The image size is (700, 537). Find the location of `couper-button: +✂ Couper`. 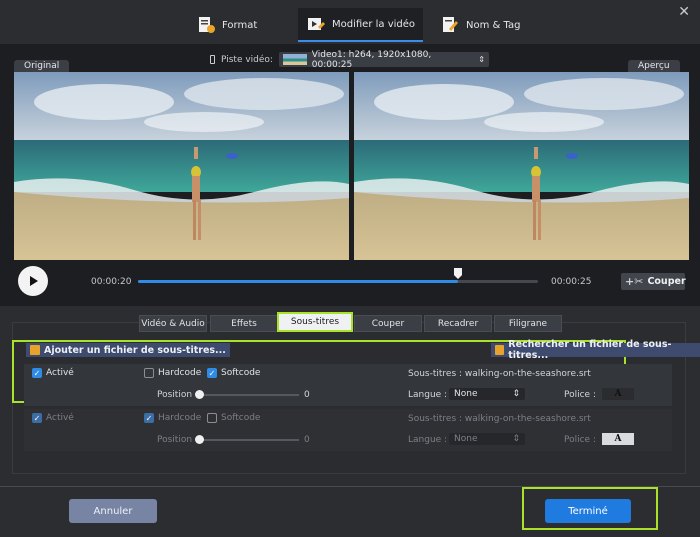

couper-button: +✂ Couper is located at coordinates (653, 281).